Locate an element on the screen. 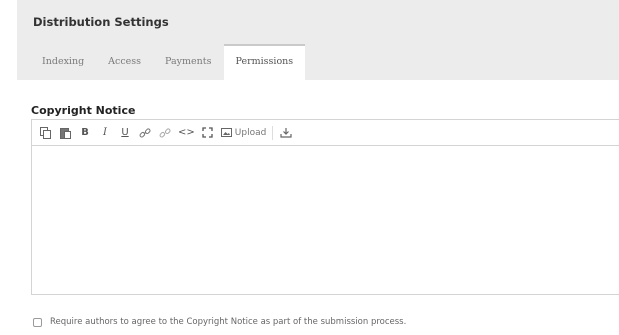 The image size is (619, 335). underline-button: U is located at coordinates (125, 133).